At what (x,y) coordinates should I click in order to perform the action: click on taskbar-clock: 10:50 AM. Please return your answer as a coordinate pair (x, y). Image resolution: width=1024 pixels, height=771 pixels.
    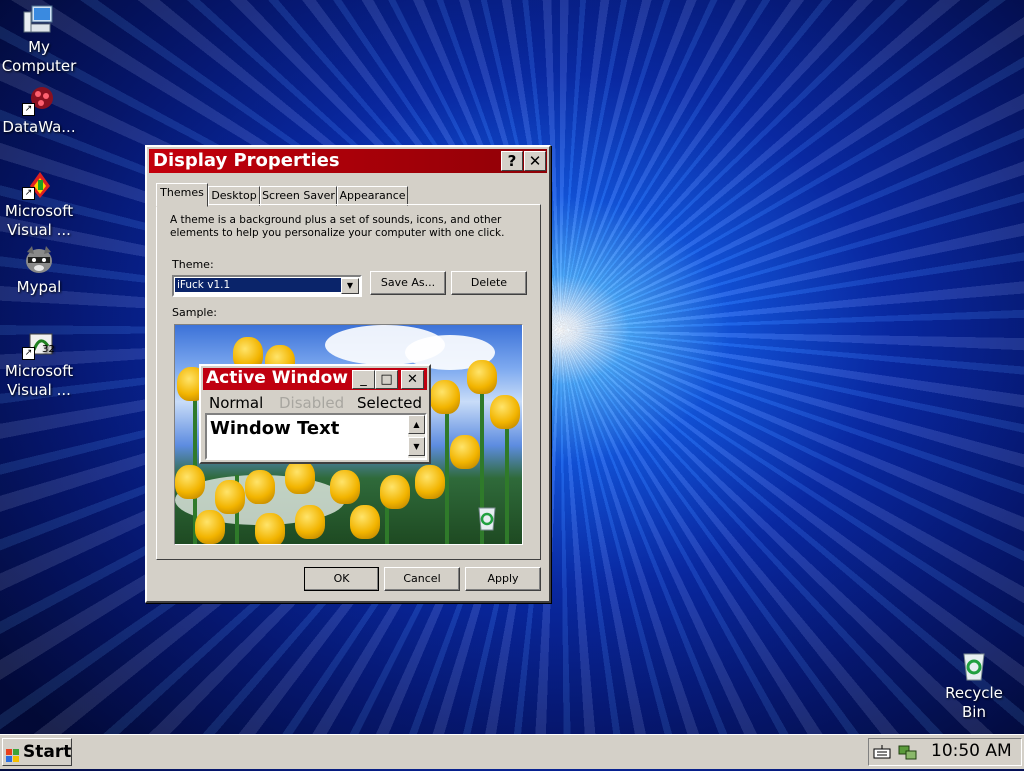
    Looking at the image, I should click on (971, 751).